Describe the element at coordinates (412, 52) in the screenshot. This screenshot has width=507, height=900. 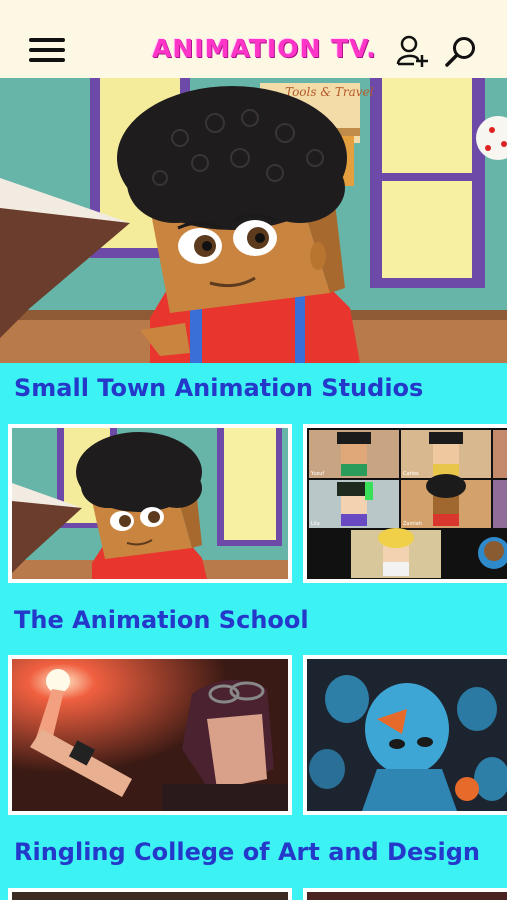
I see `add-user-icon` at that location.